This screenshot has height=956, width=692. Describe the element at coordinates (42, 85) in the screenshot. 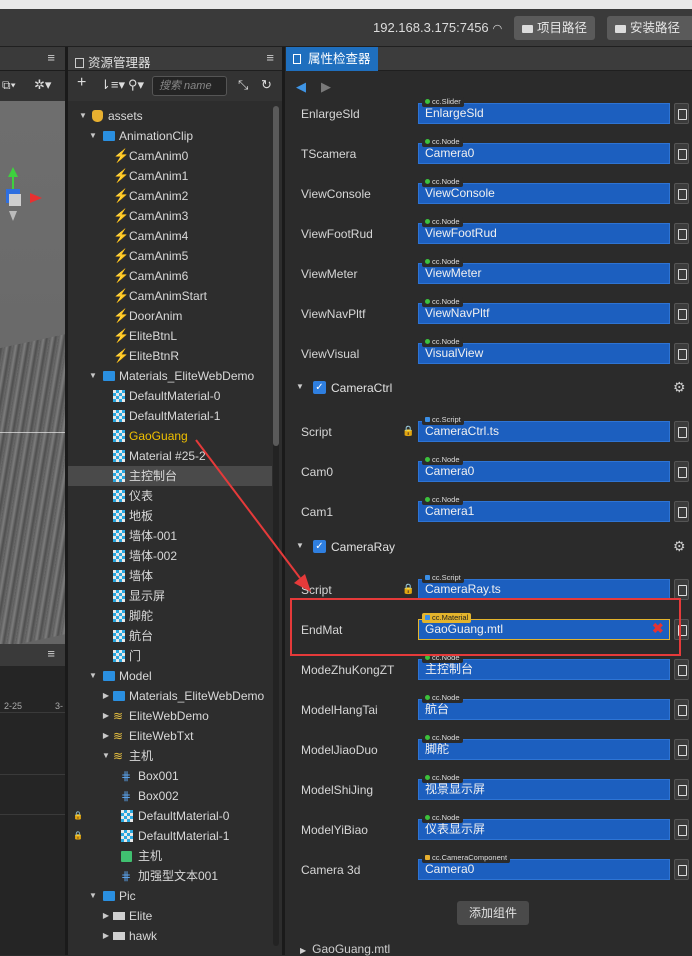

I see `settings-icon: ✲▾` at that location.